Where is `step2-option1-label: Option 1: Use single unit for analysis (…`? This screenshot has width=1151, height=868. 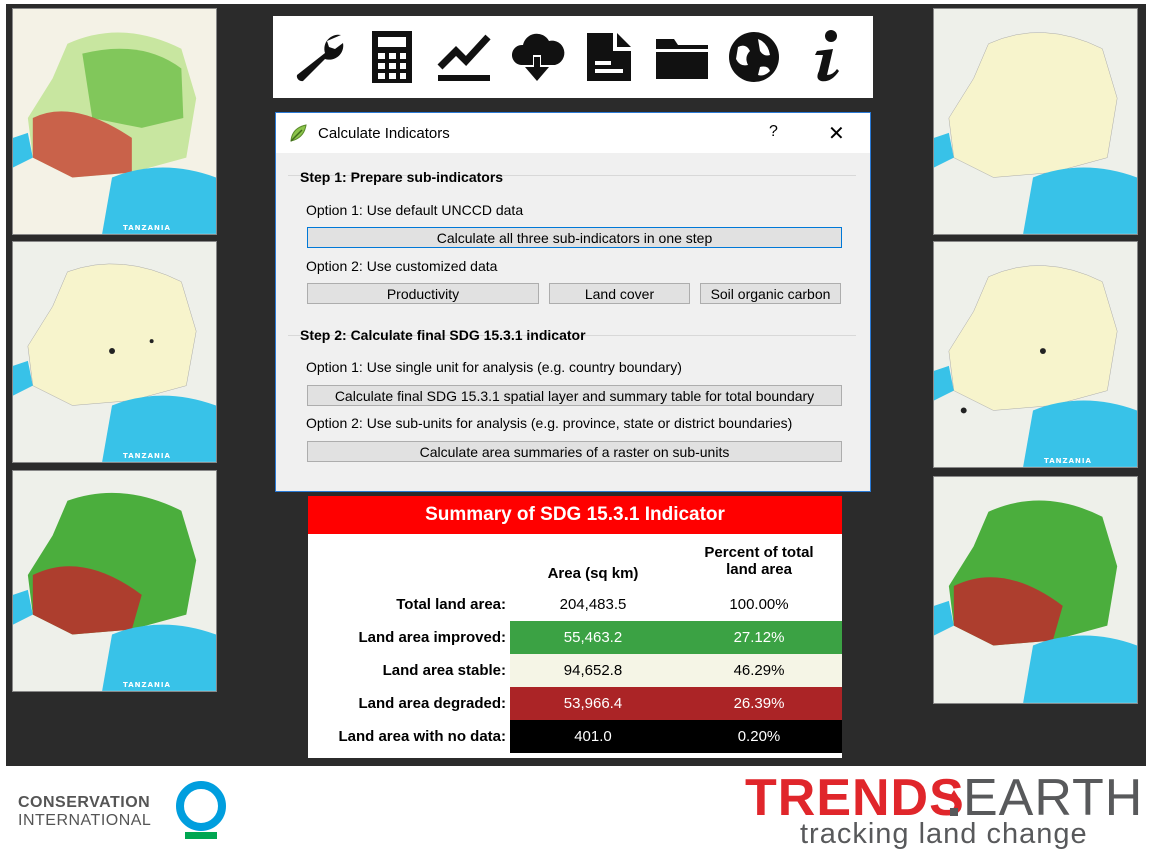
step2-option1-label: Option 1: Use single unit for analysis (… is located at coordinates (494, 367).